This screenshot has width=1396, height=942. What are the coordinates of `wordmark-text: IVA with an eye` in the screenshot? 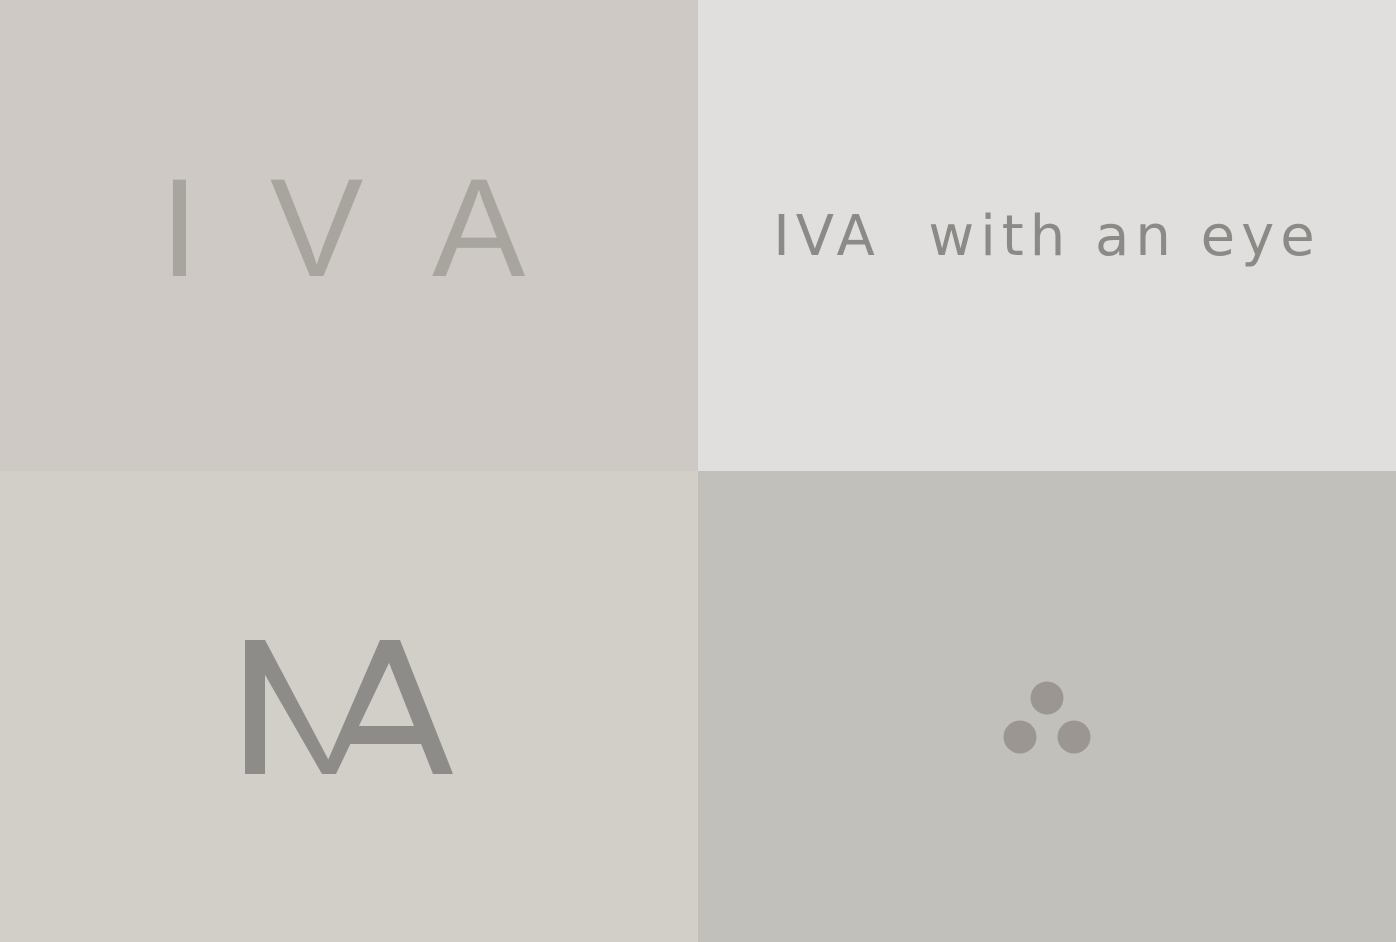 It's located at (1047, 236).